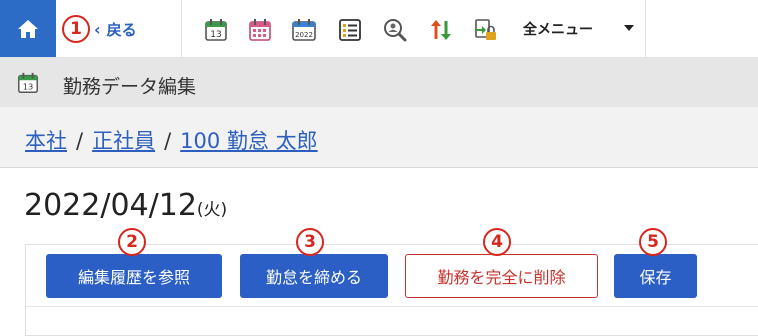 Image resolution: width=758 pixels, height=336 pixels. I want to click on calendar-13-icon: 13, so click(216, 30).